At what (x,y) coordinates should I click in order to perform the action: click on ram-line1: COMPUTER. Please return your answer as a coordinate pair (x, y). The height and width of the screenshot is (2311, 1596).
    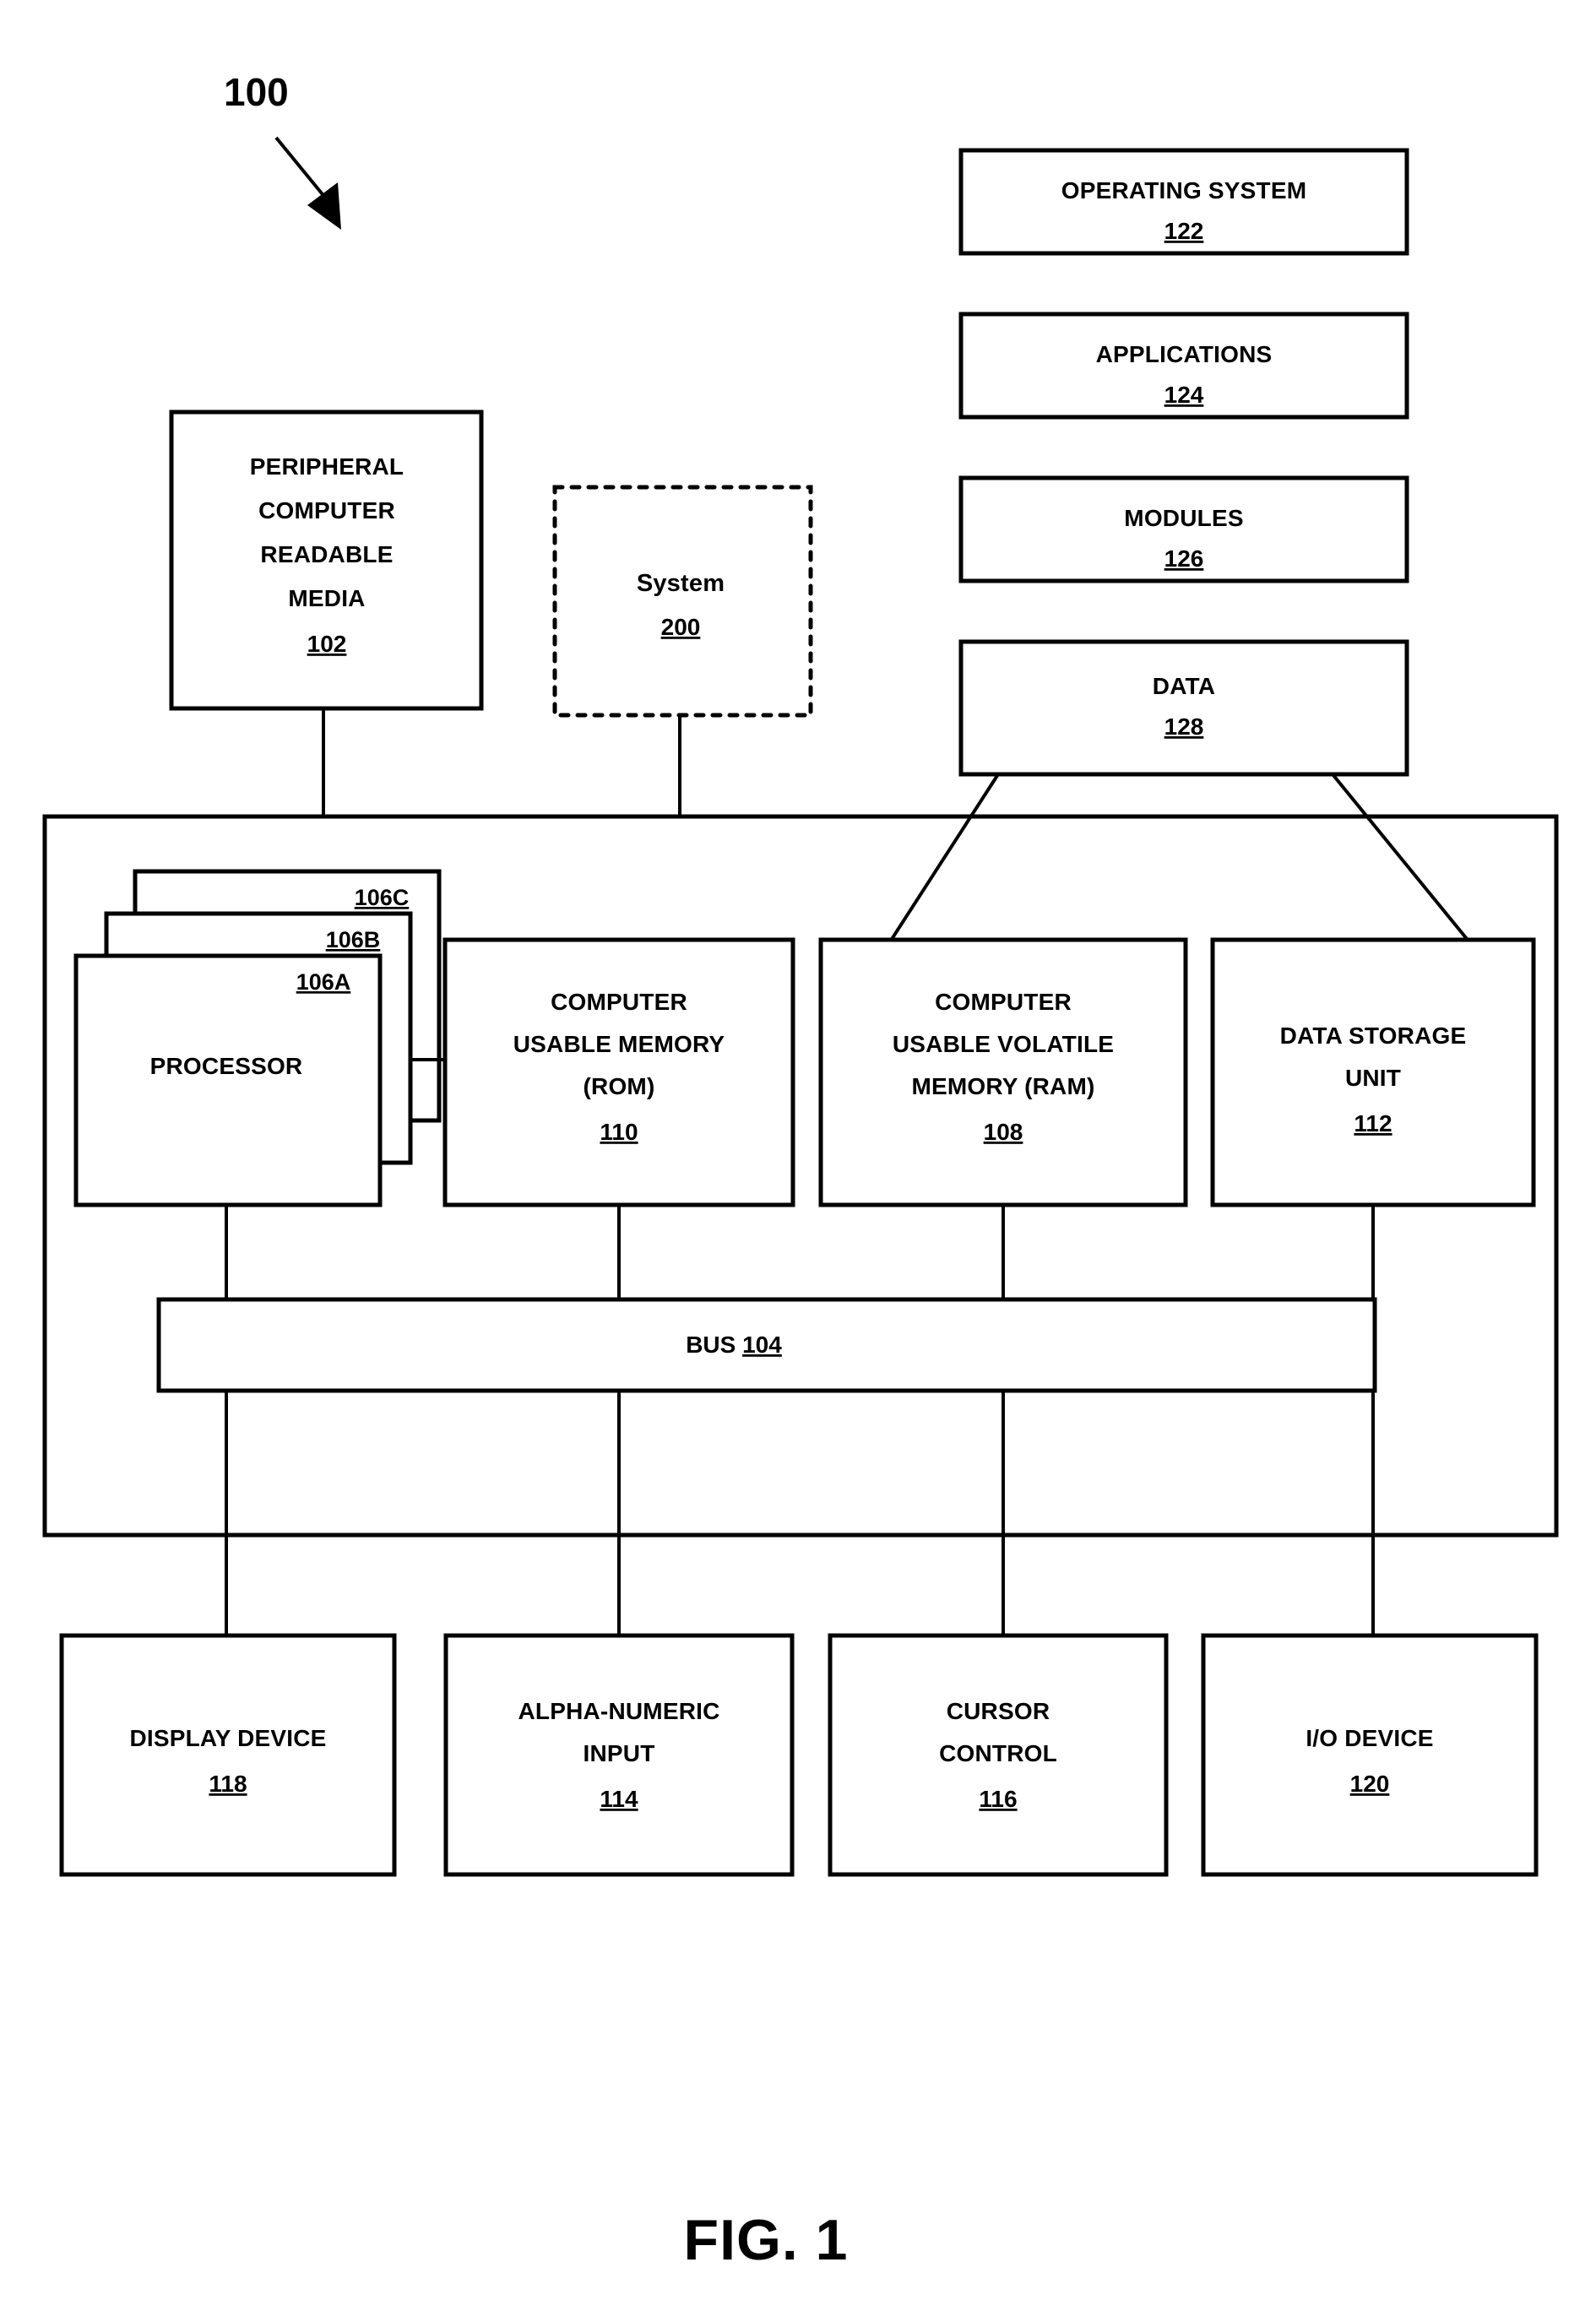
    Looking at the image, I should click on (1003, 1002).